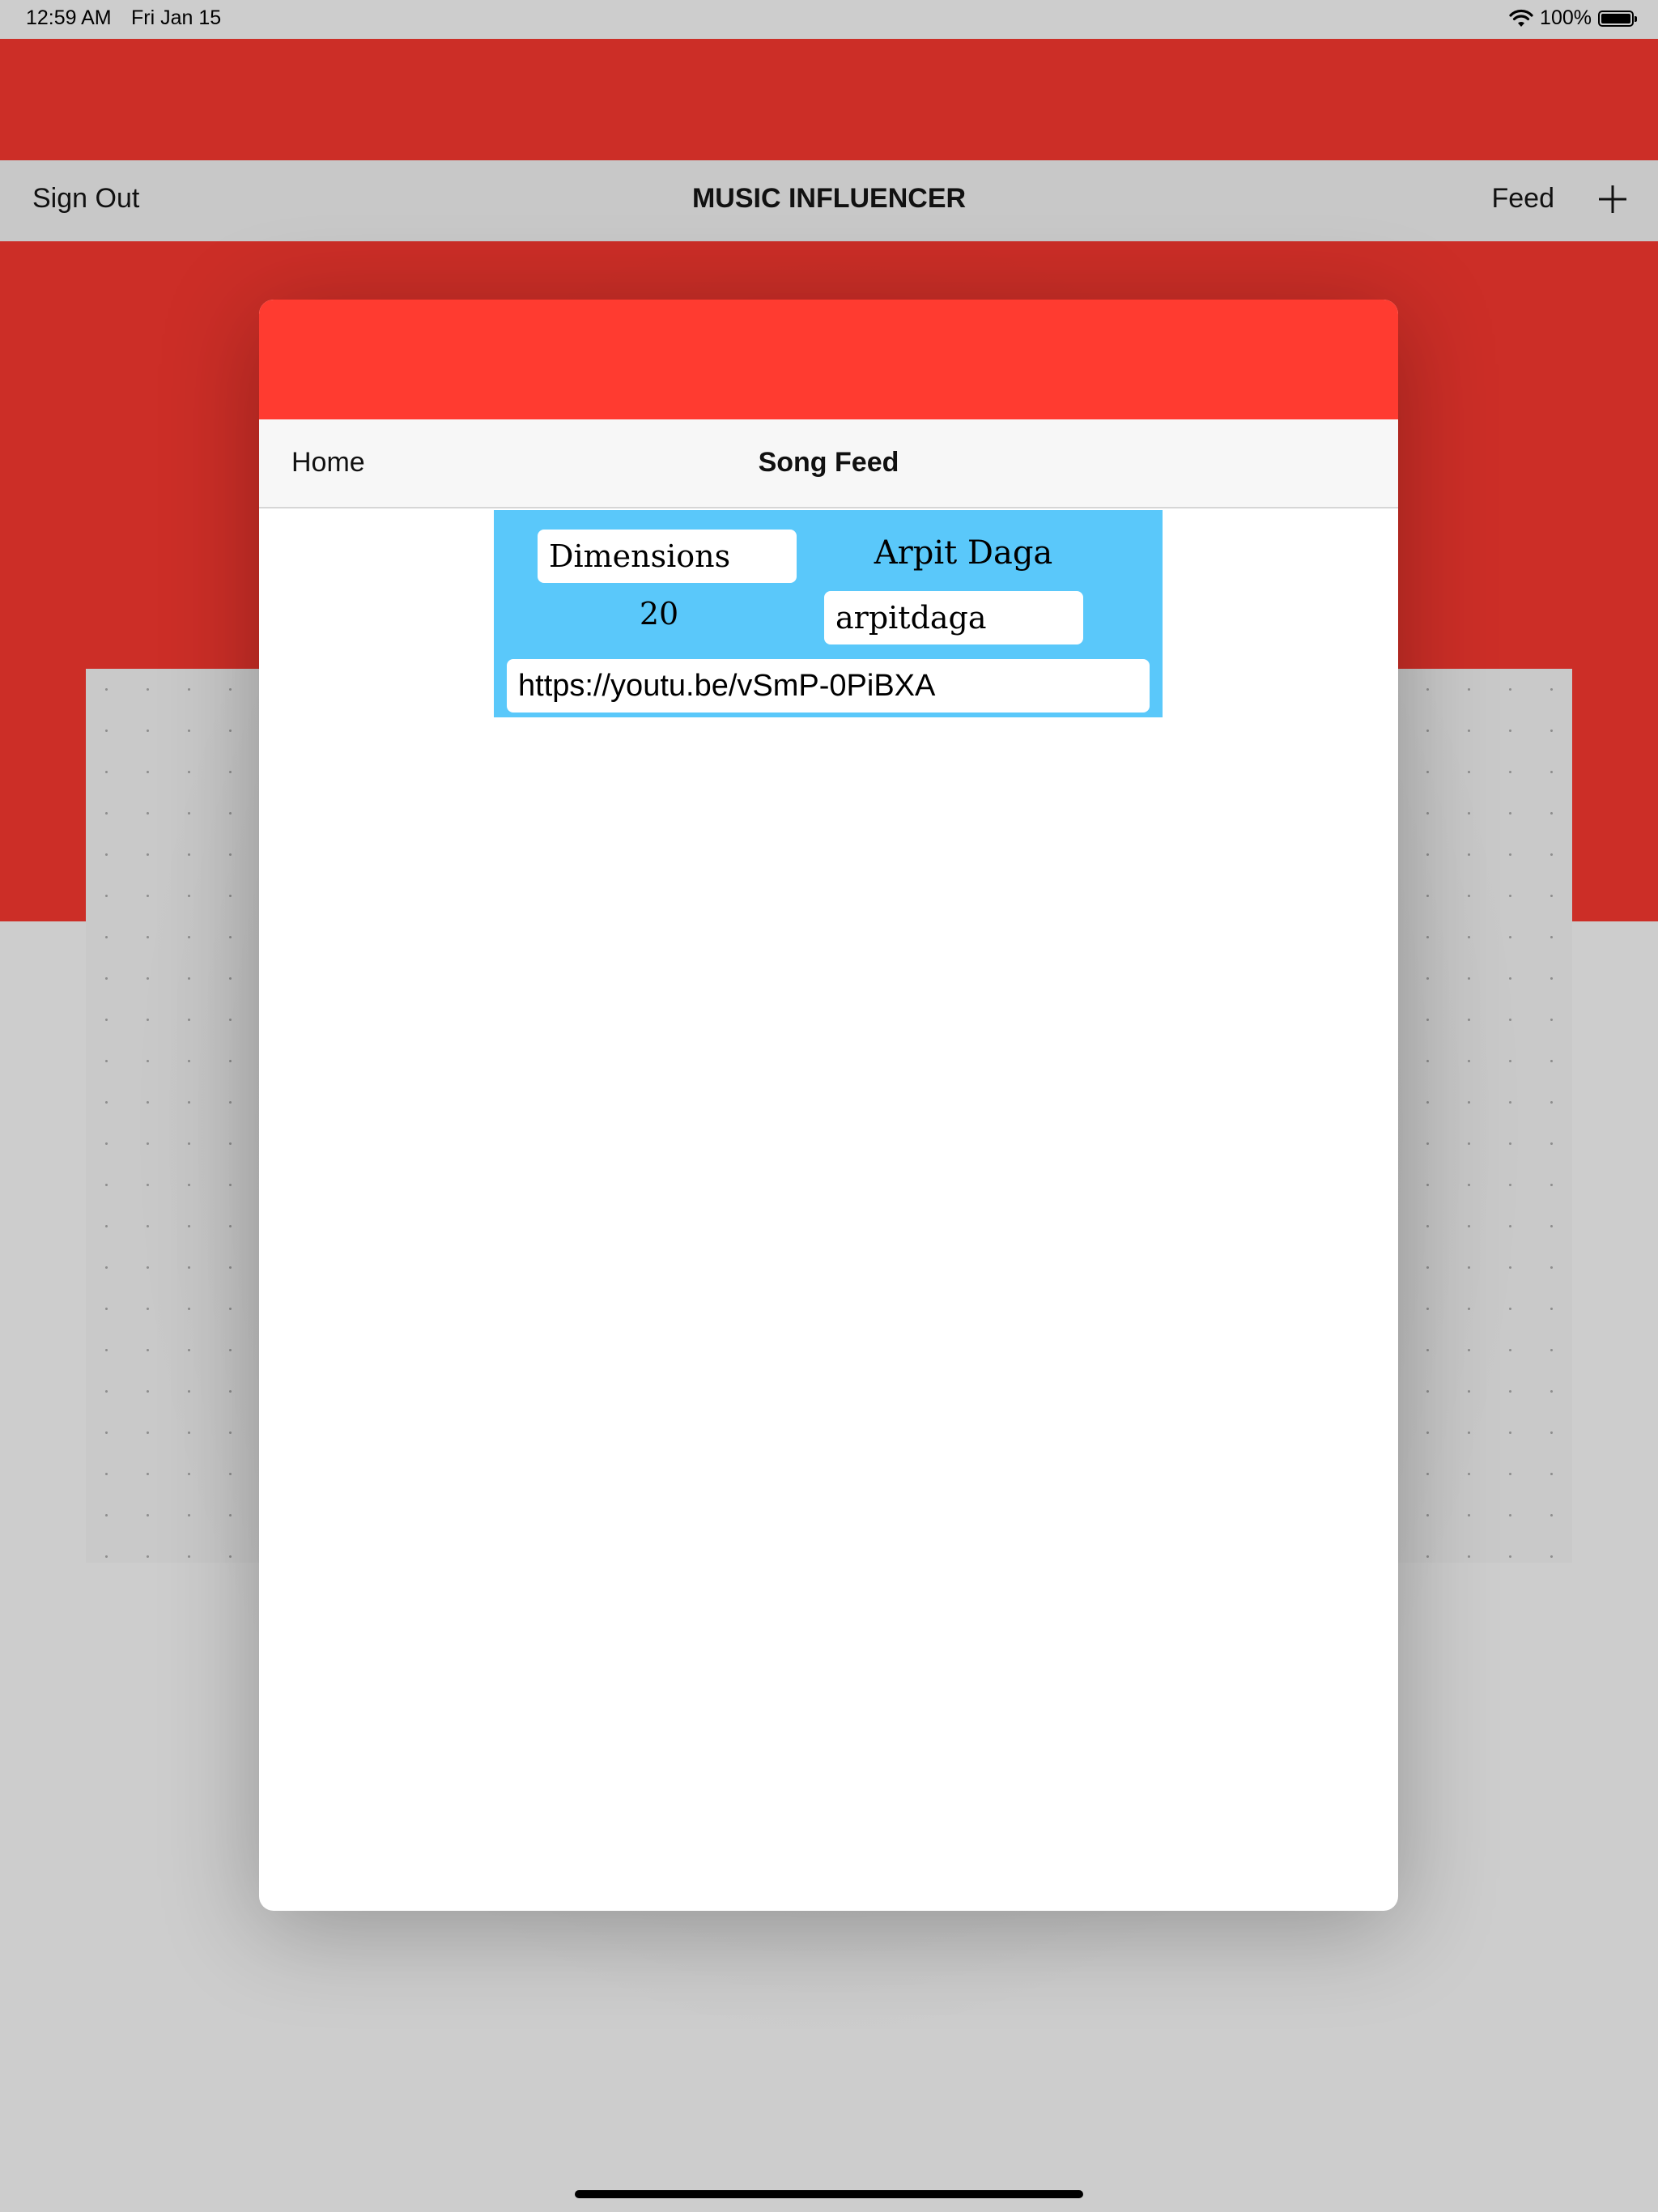  I want to click on status-time: 12:59 AM, so click(69, 18).